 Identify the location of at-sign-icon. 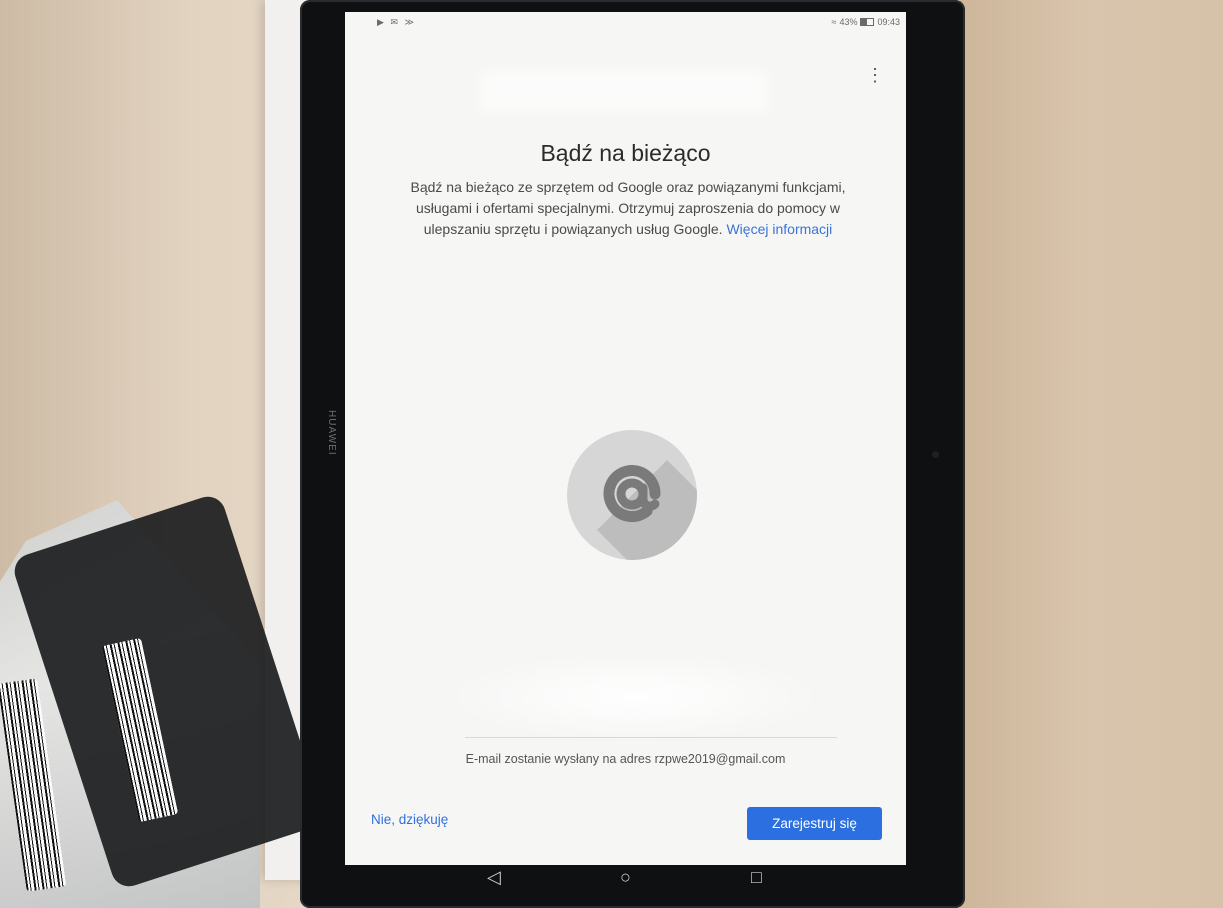
(632, 495).